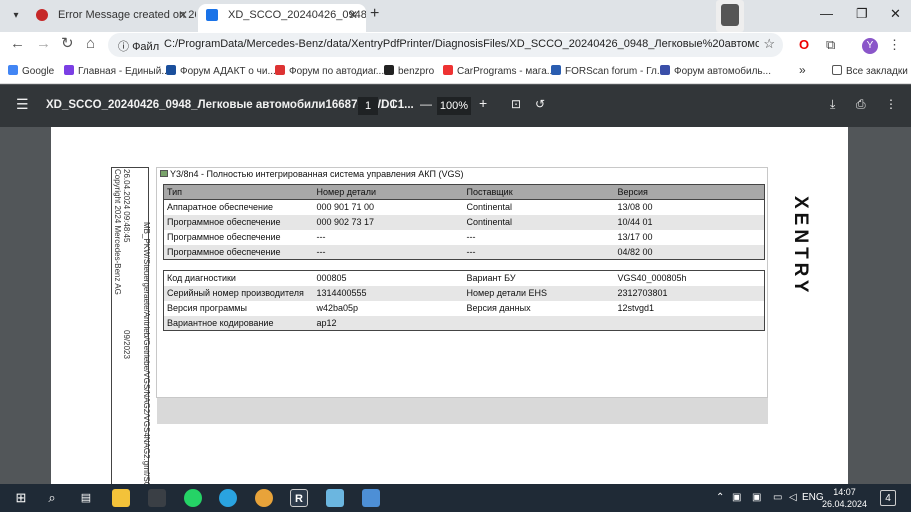 Image resolution: width=911 pixels, height=512 pixels. Describe the element at coordinates (830, 45) in the screenshot. I see `extensions-icon: ⧉` at that location.